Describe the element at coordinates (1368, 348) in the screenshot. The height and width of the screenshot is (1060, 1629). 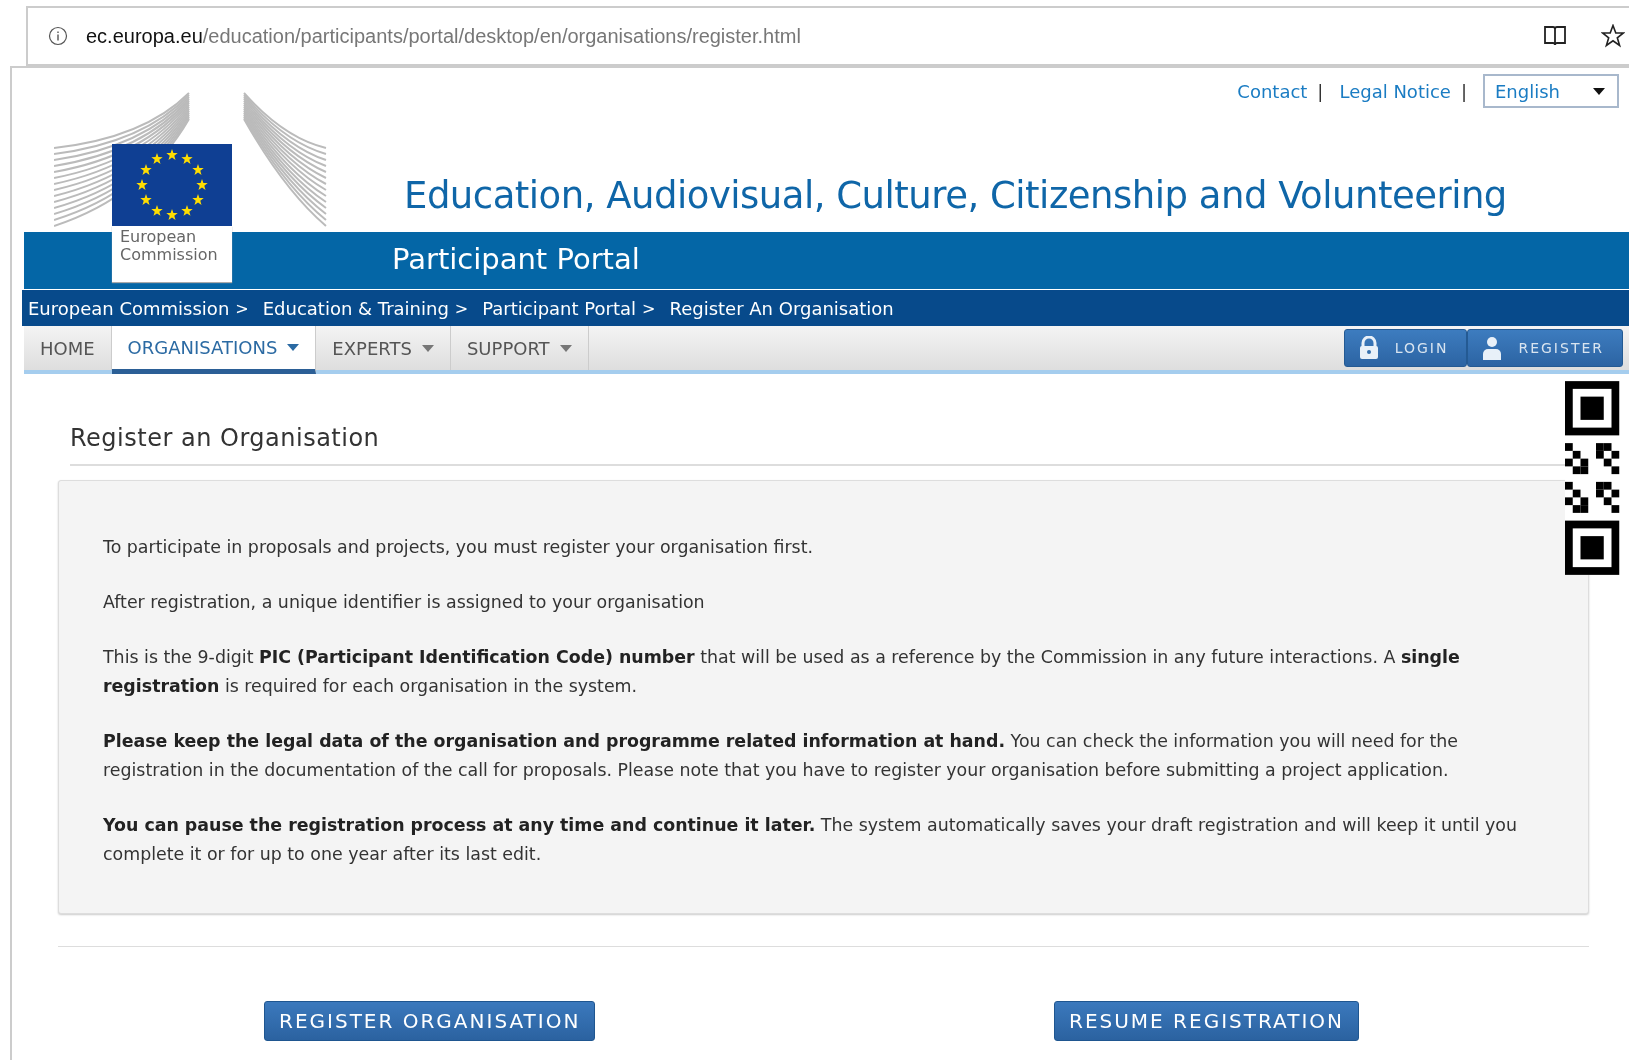
I see `lock-icon` at that location.